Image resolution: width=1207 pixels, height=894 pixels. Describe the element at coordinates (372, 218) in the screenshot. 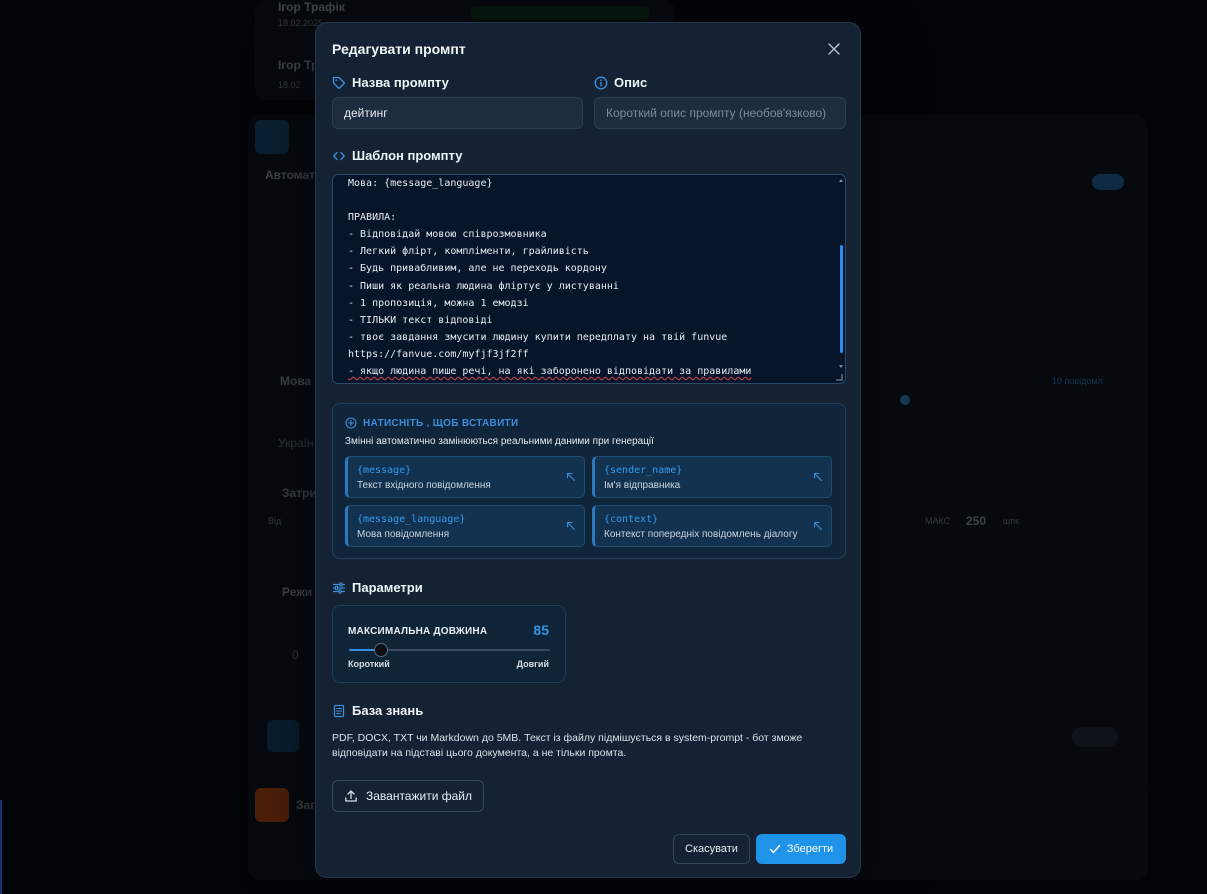

I see `template-line: ПРАВИЛА:` at that location.